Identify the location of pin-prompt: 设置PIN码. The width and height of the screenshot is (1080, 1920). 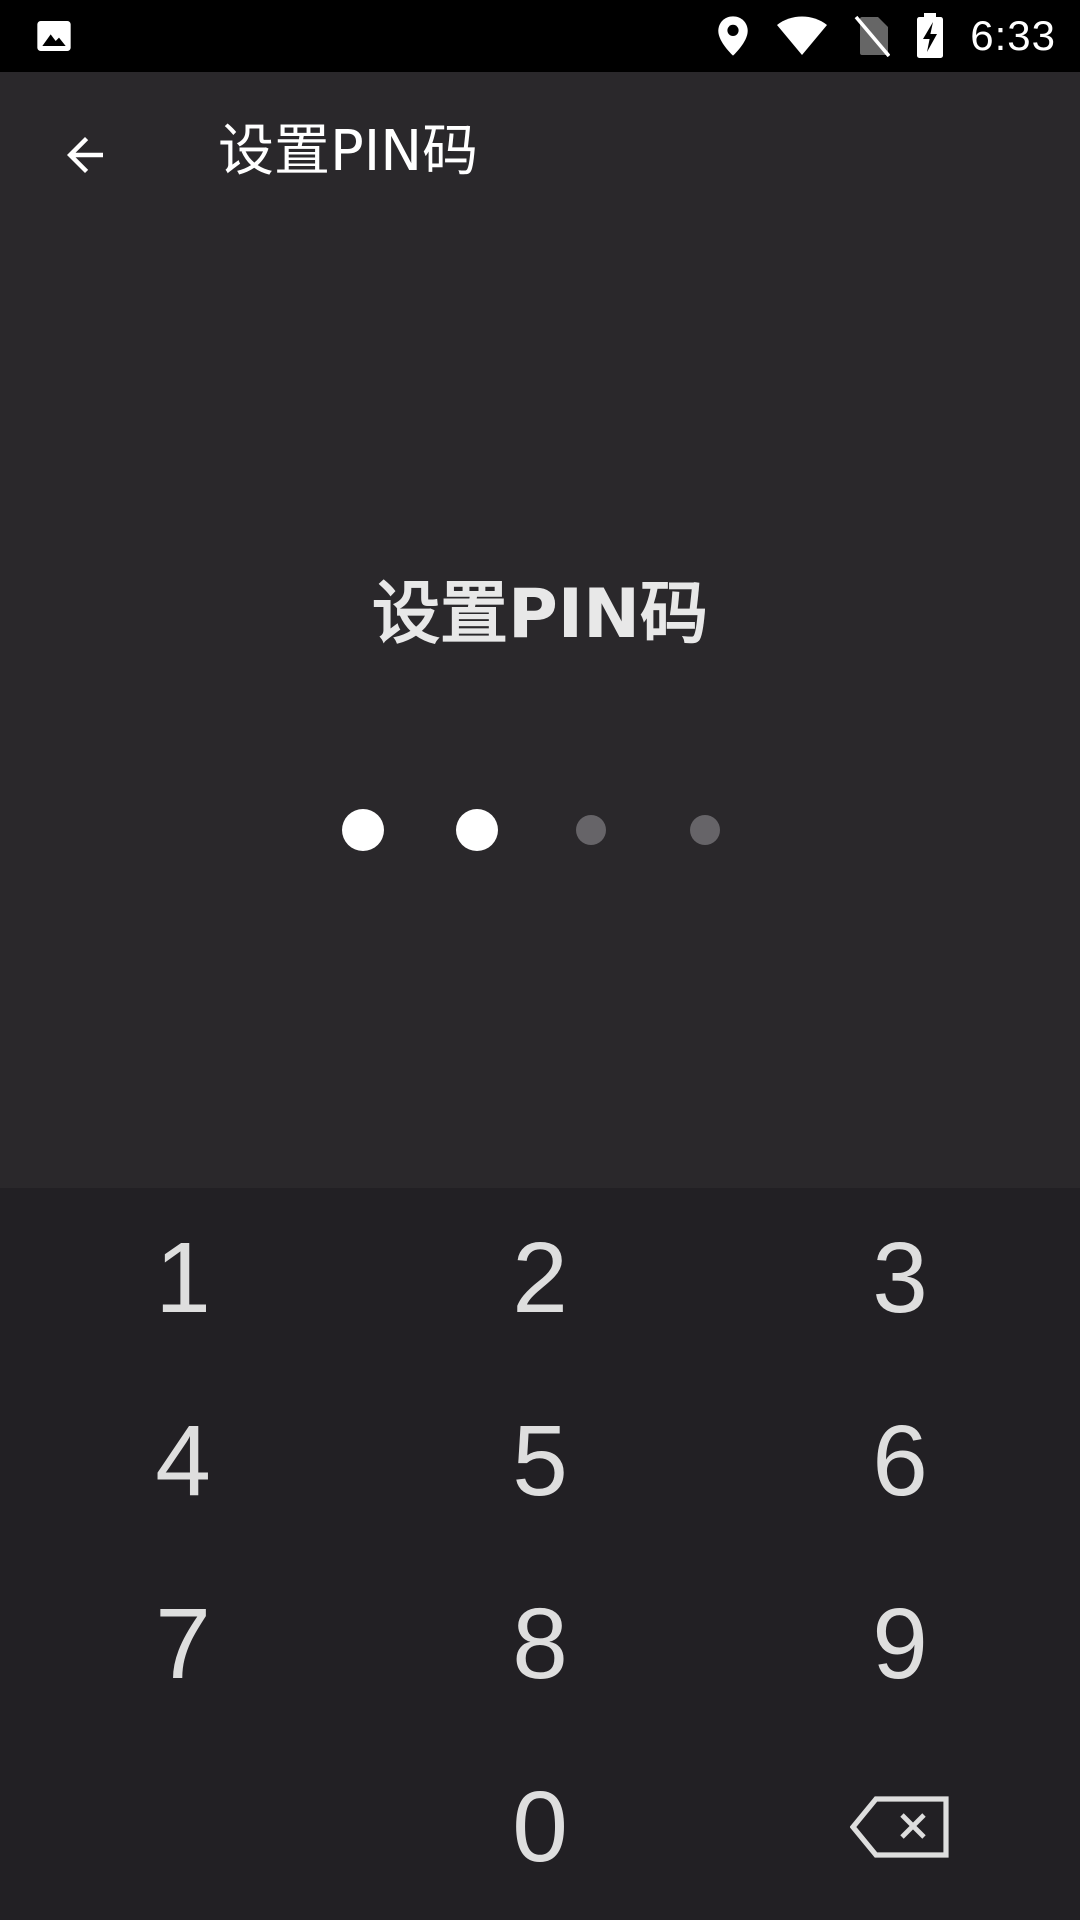
(540, 614).